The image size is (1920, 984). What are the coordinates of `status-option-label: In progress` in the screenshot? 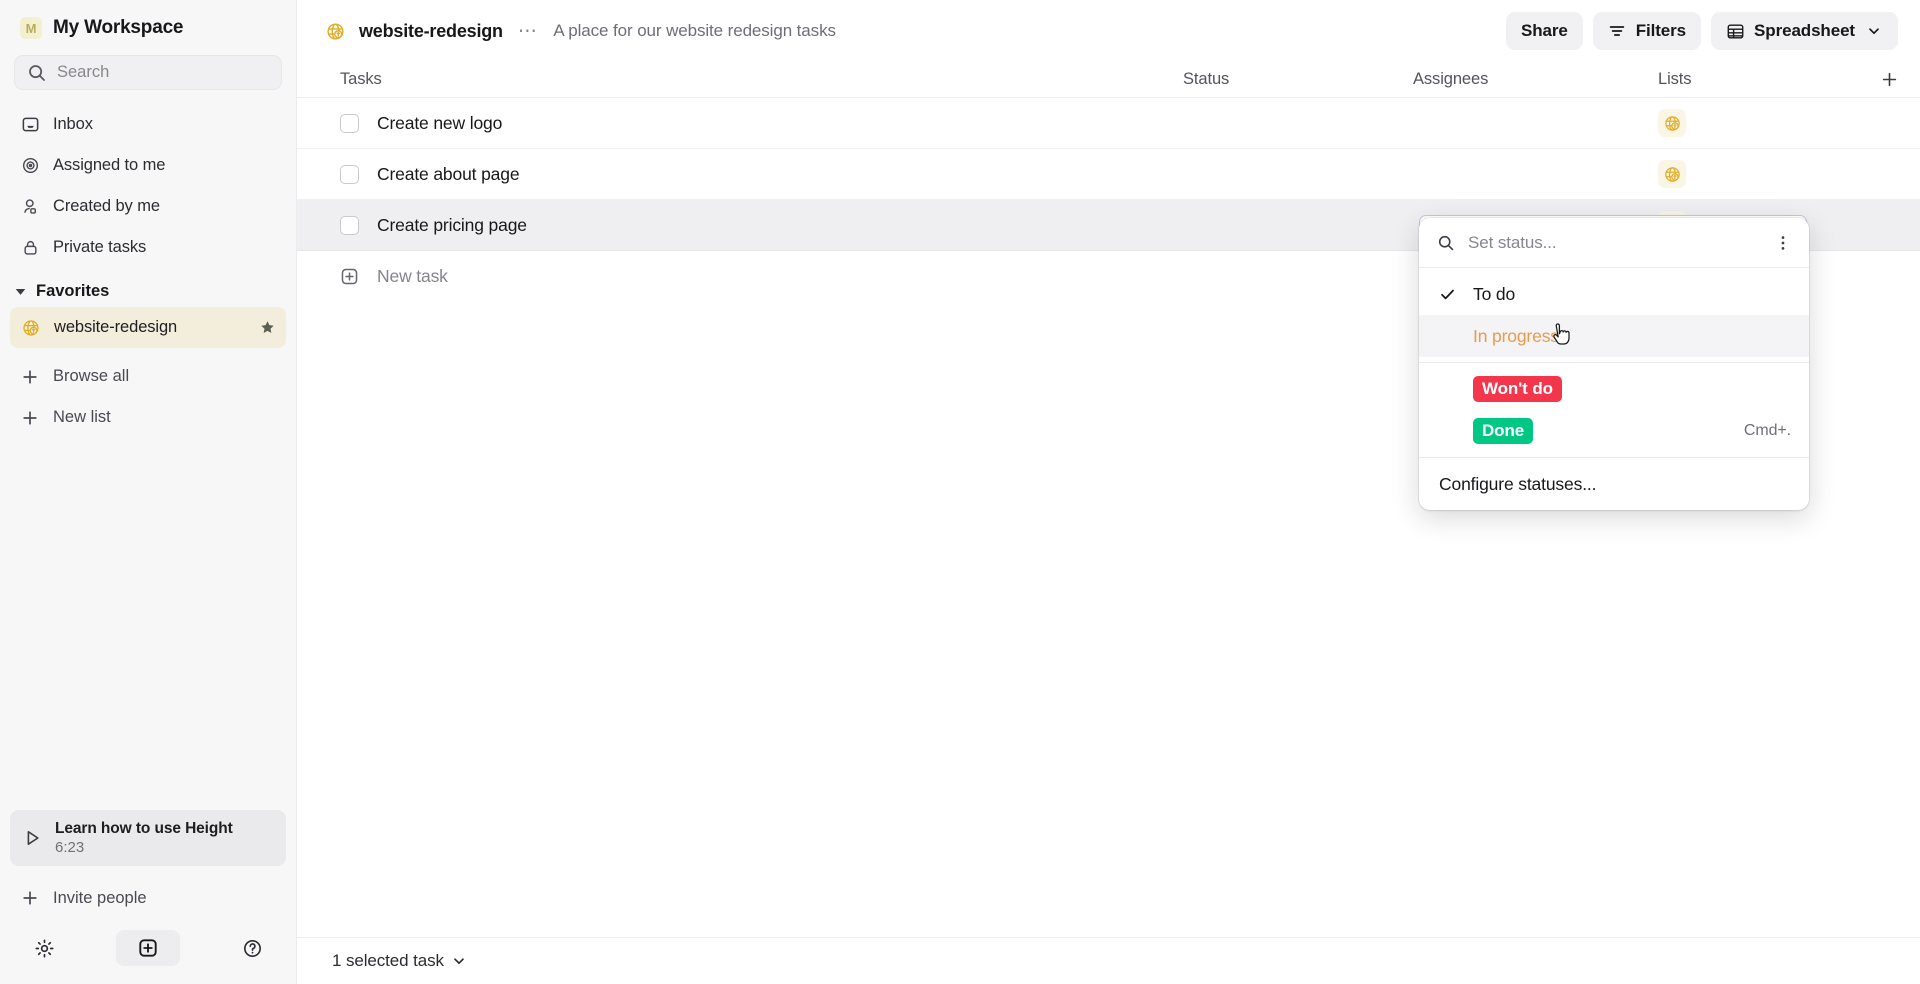 It's located at (1516, 335).